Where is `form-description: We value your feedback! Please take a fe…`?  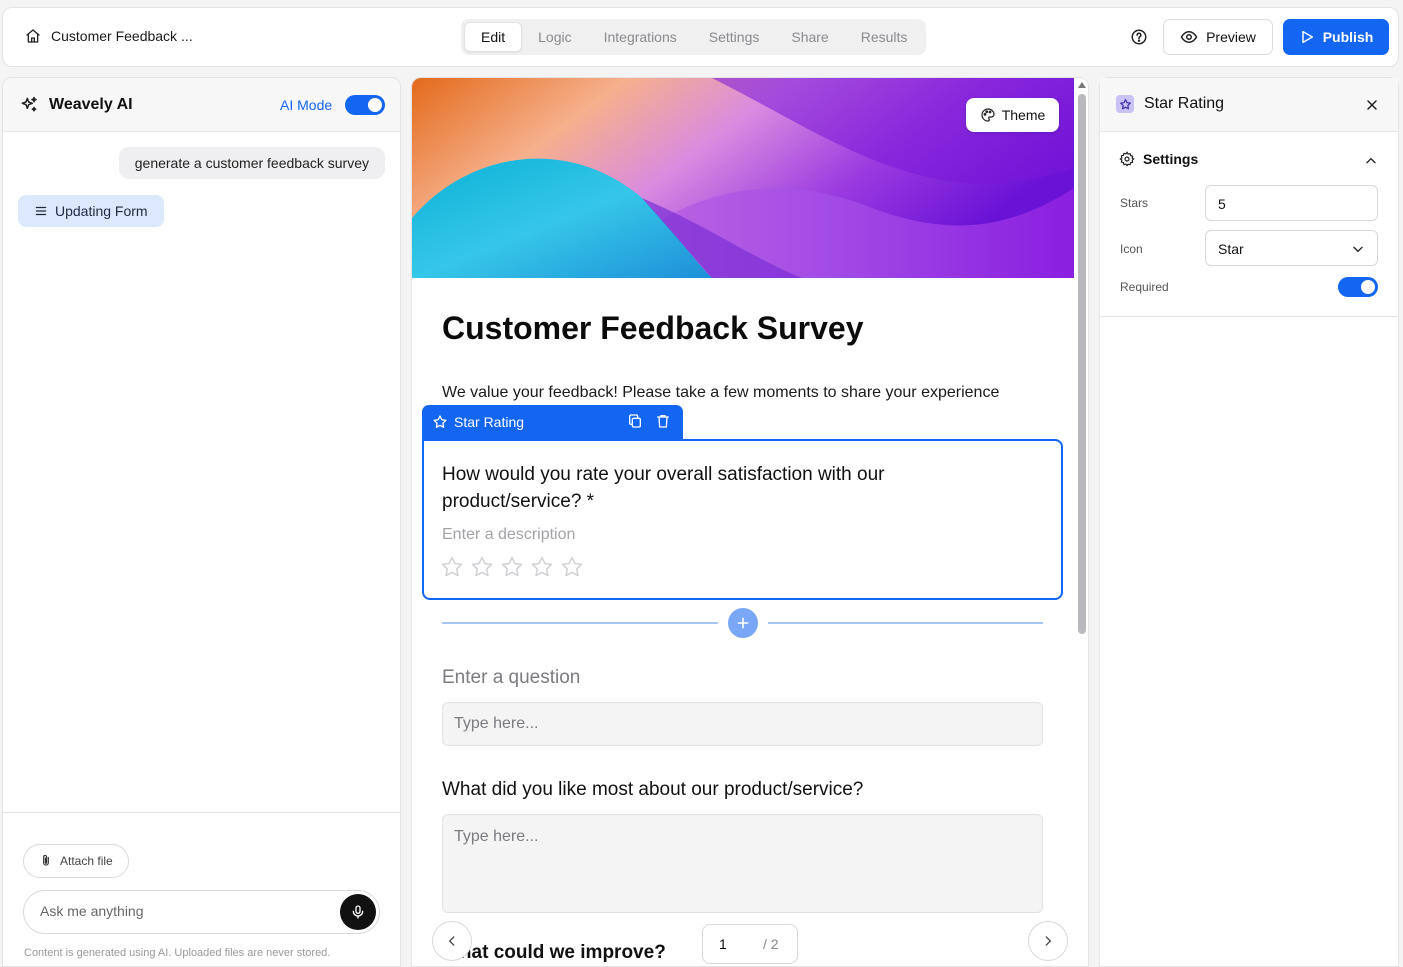
form-description: We value your feedback! Please take a fe… is located at coordinates (720, 393).